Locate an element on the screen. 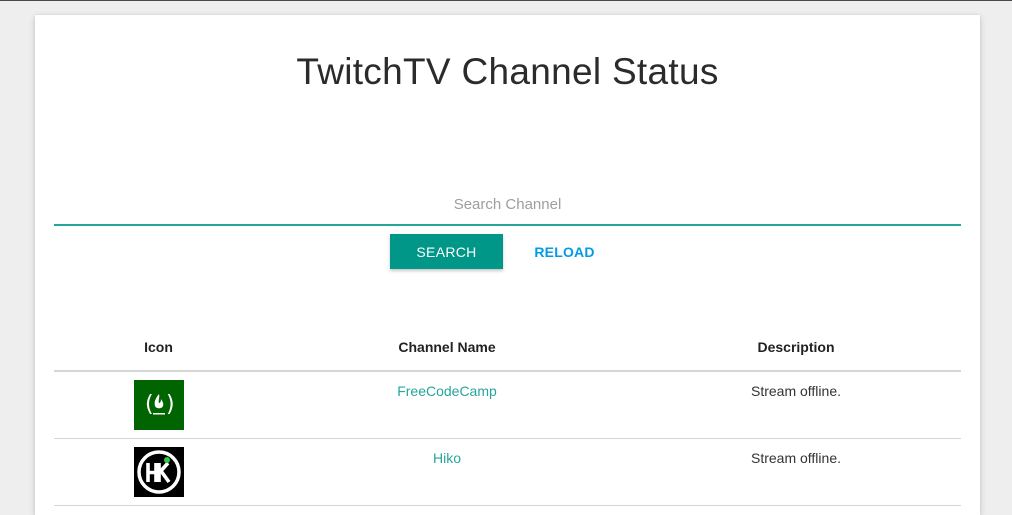 The width and height of the screenshot is (1012, 515). column-header-channel-name: Channel Name is located at coordinates (447, 346).